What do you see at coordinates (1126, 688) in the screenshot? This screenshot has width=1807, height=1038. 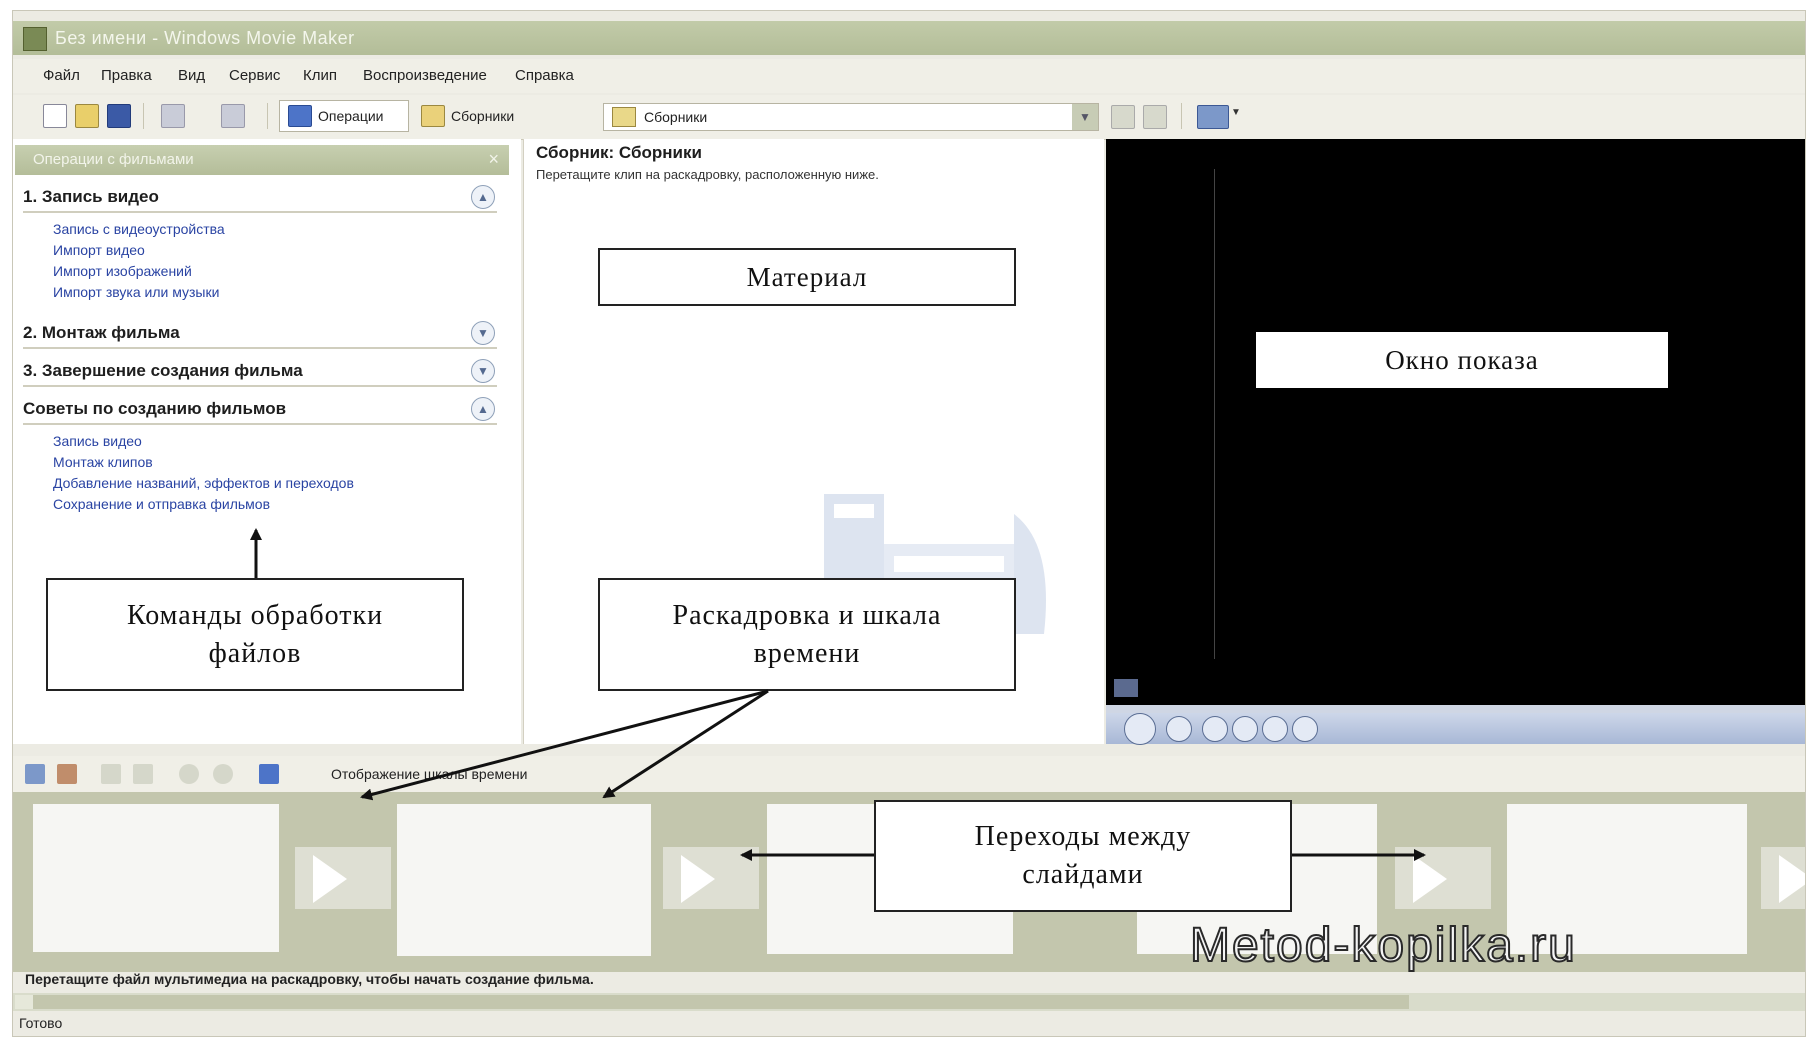 I see `split-clip-icon` at bounding box center [1126, 688].